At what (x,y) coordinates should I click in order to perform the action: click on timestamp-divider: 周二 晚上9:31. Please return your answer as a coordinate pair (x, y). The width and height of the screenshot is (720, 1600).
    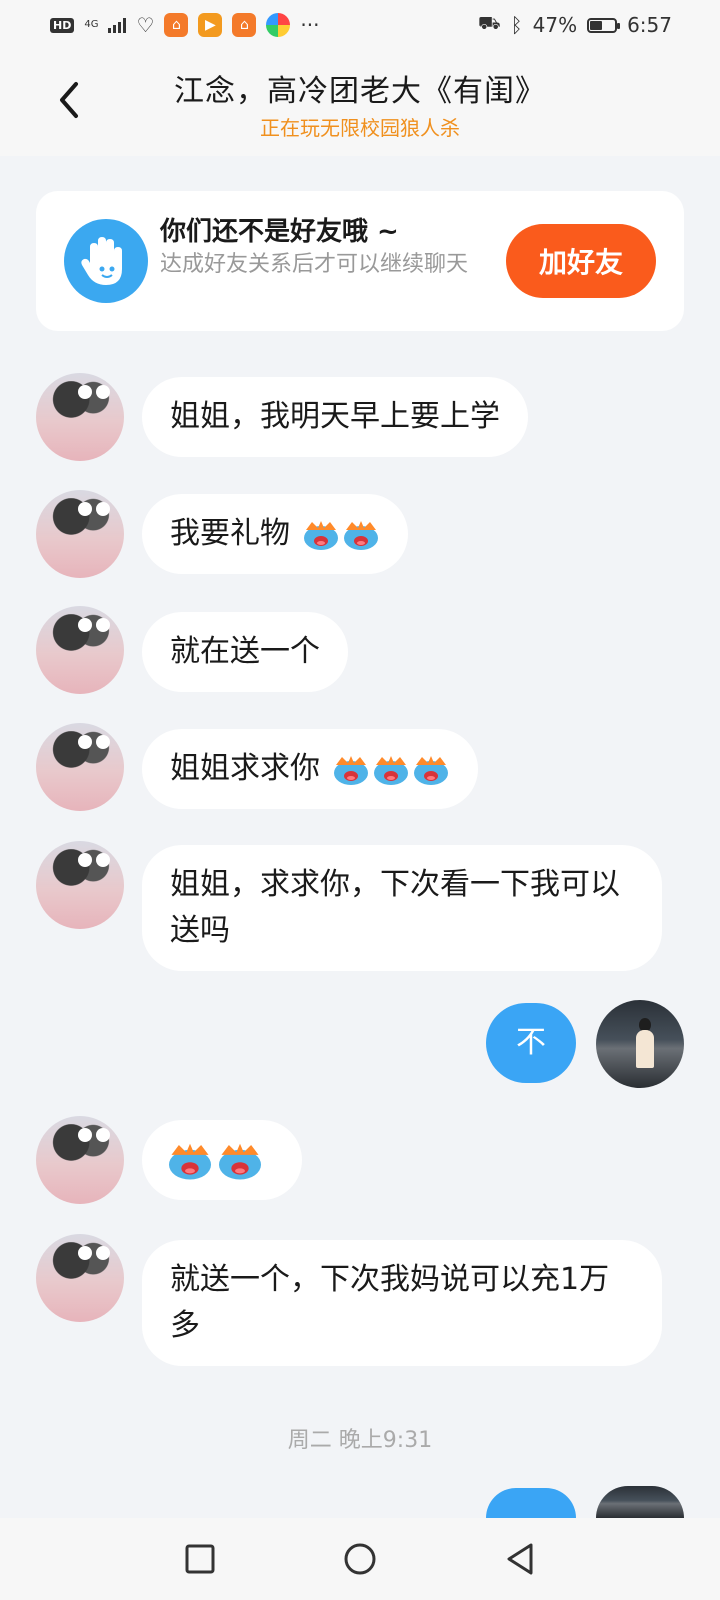
    Looking at the image, I should click on (360, 1440).